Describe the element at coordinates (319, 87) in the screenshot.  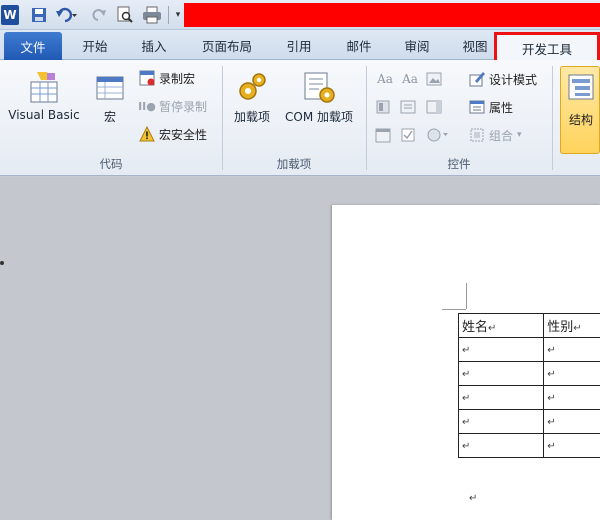
I see `com-addins-icon` at that location.